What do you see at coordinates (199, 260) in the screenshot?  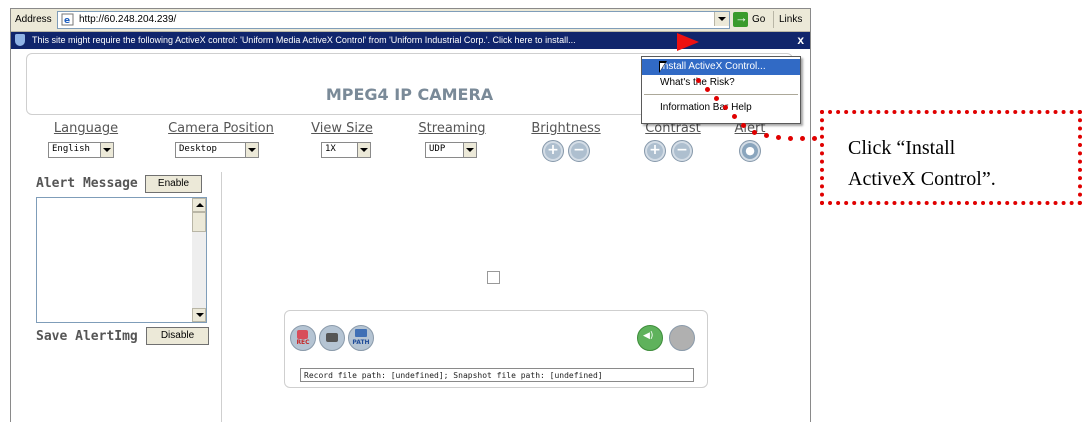 I see `scrollbar` at bounding box center [199, 260].